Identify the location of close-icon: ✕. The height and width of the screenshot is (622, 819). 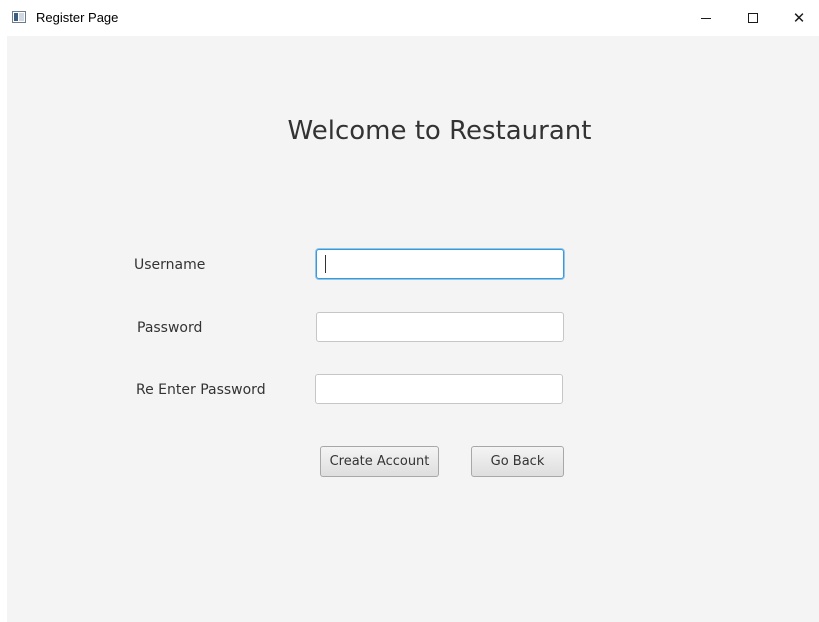
(799, 18).